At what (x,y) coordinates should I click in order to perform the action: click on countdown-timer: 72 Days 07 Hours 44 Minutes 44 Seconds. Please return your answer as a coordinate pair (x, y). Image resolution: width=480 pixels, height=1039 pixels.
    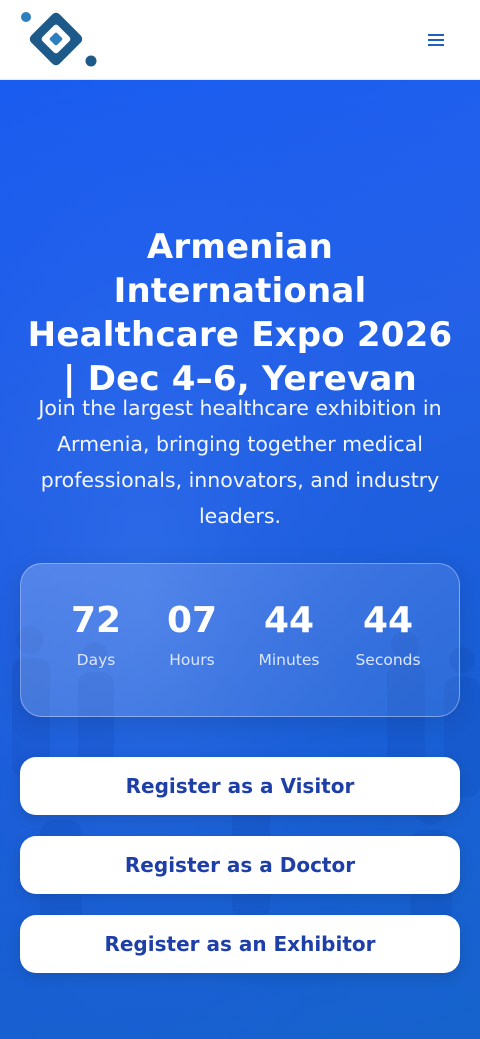
    Looking at the image, I should click on (240, 640).